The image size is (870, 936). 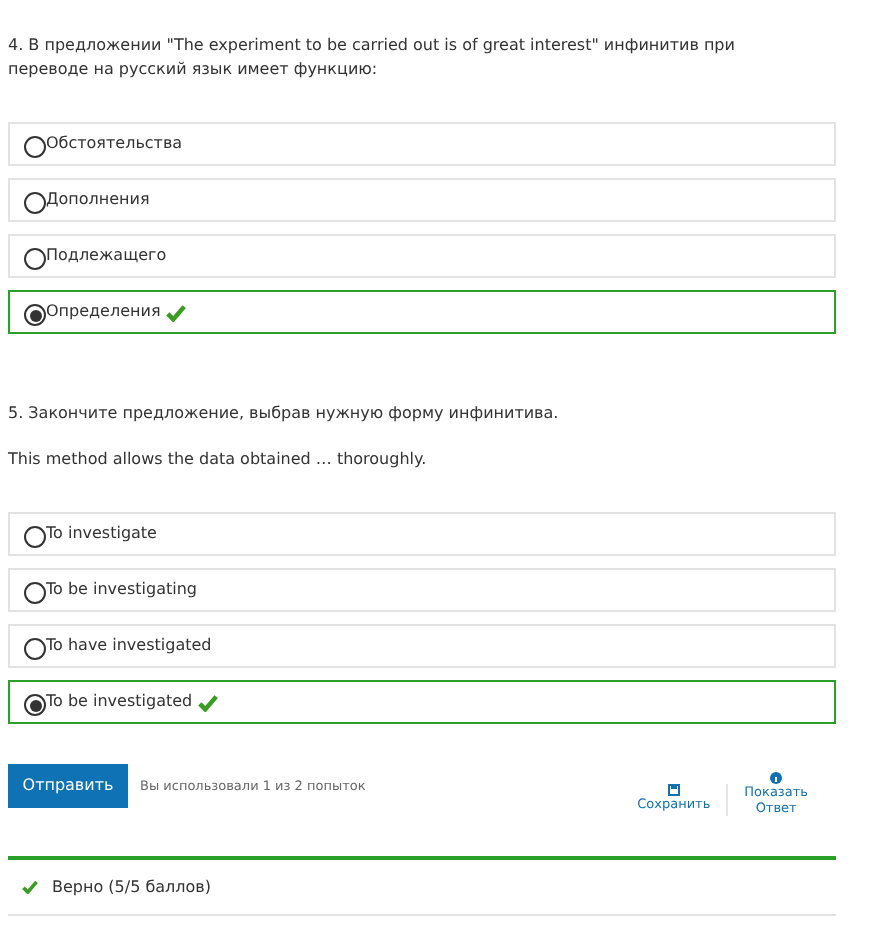 What do you see at coordinates (422, 590) in the screenshot?
I see `answer-option: To be investigating` at bounding box center [422, 590].